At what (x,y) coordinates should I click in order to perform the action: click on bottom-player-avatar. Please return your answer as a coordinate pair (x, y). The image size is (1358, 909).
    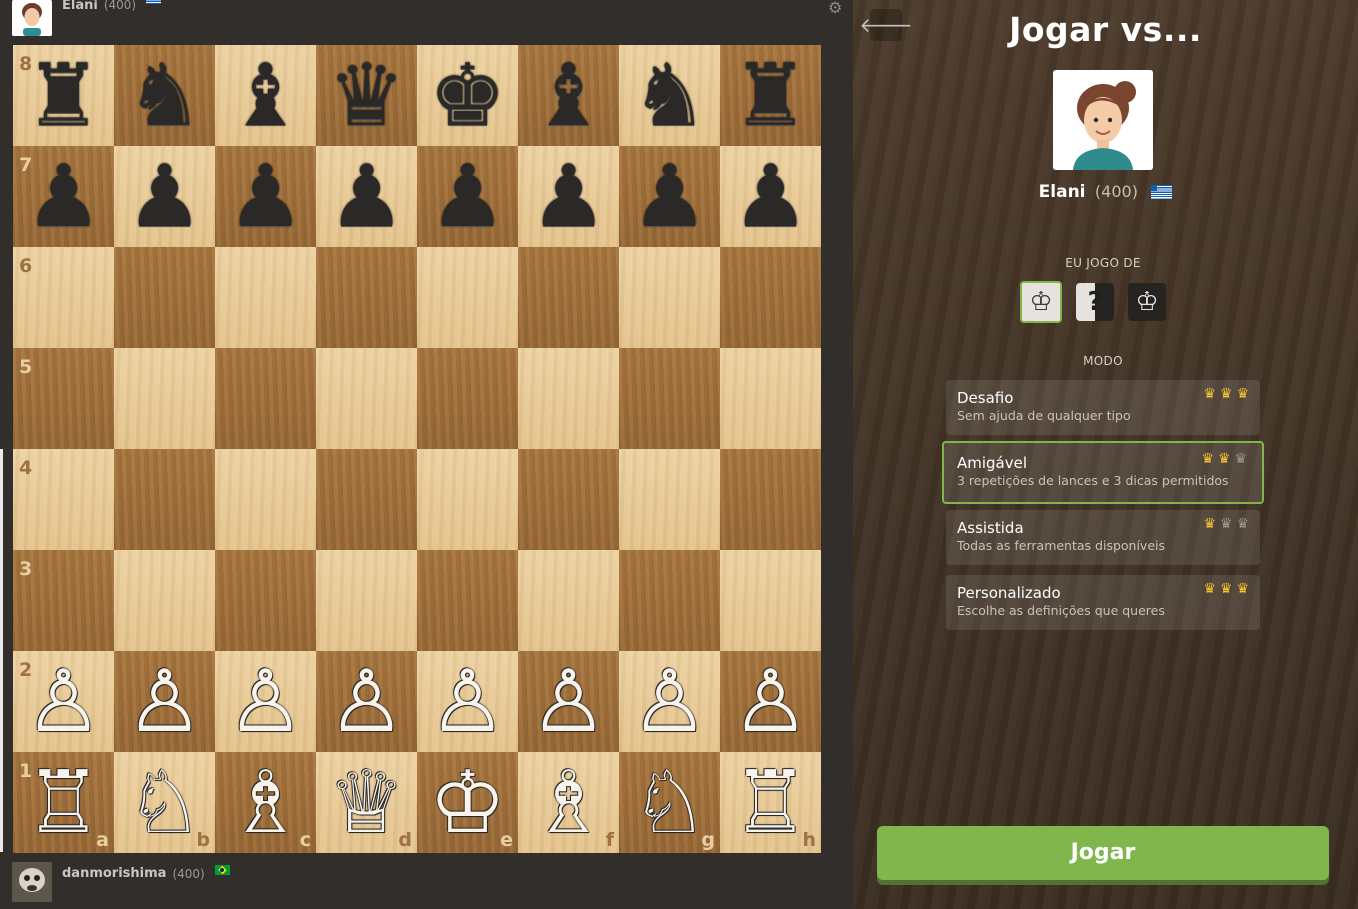
    Looking at the image, I should click on (32, 882).